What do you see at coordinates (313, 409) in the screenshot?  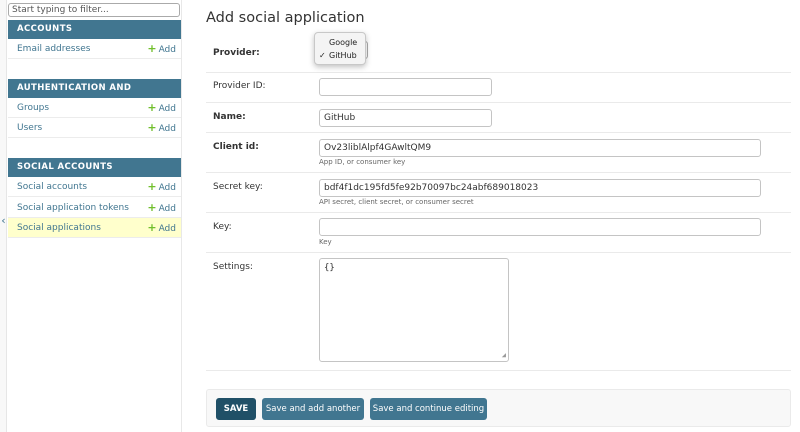 I see `save-and-add-another-button: Save and add another` at bounding box center [313, 409].